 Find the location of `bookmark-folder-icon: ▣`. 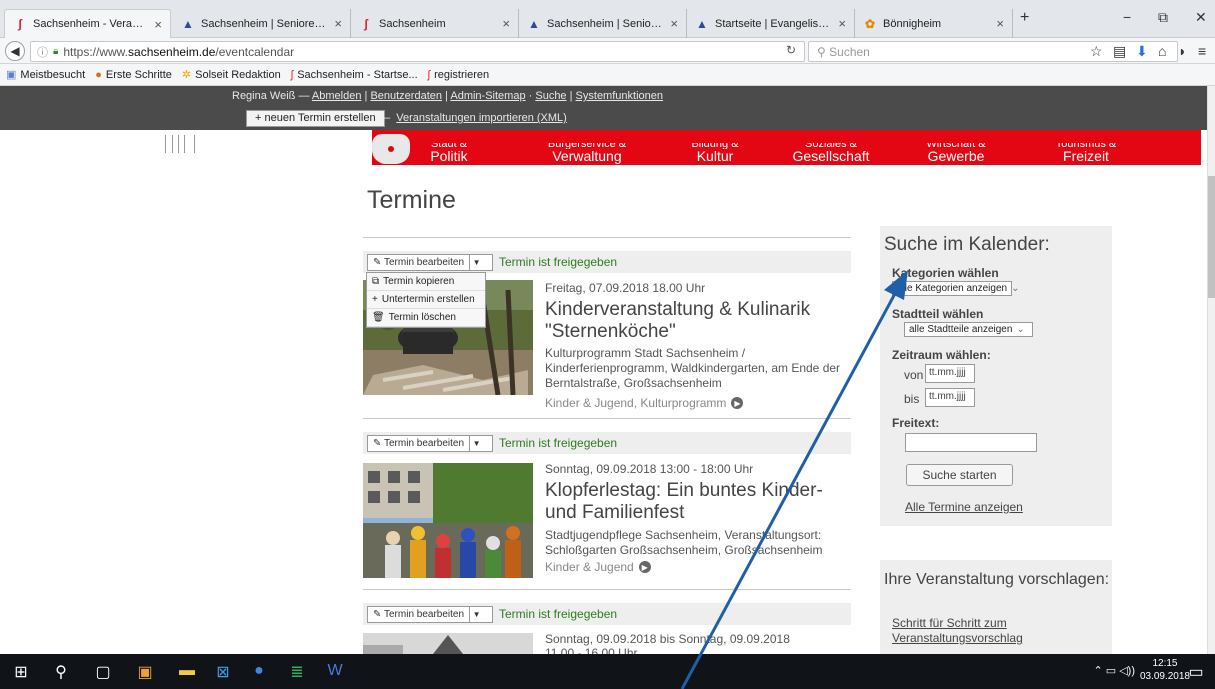

bookmark-folder-icon: ▣ is located at coordinates (11, 75).